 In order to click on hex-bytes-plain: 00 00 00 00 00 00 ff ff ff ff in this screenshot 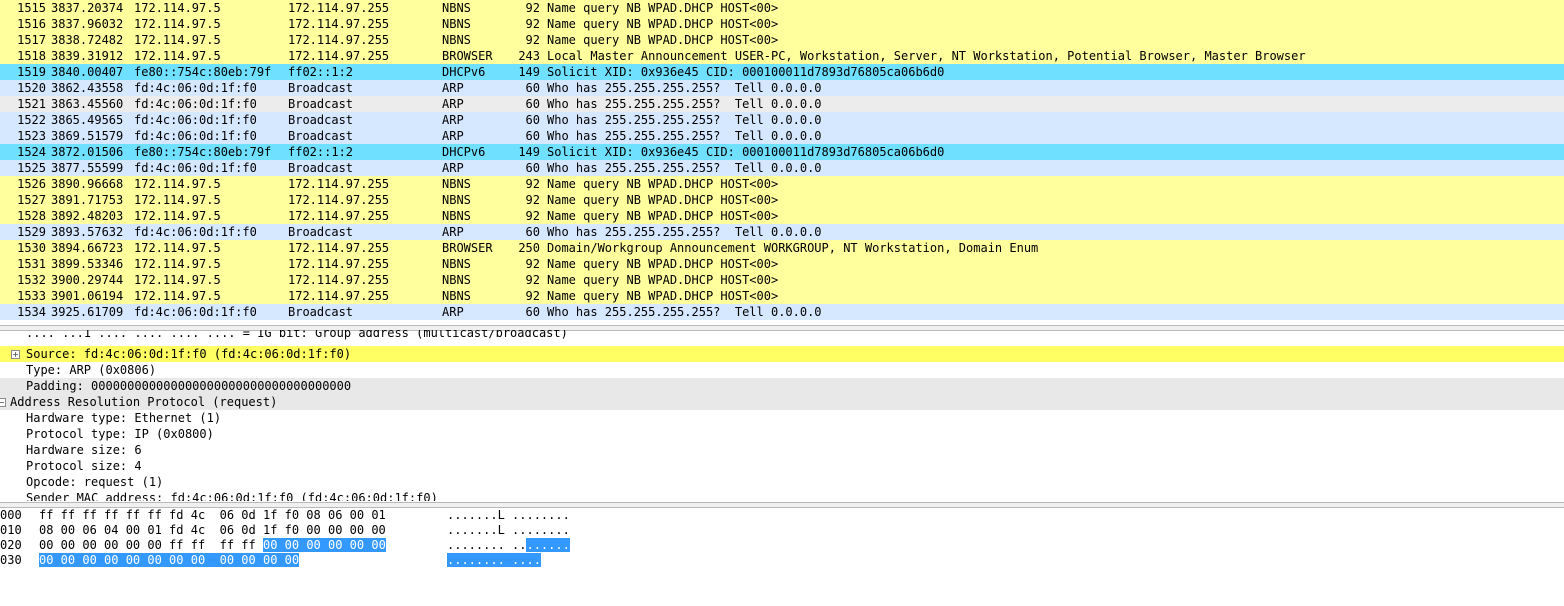, I will do `click(151, 545)`.